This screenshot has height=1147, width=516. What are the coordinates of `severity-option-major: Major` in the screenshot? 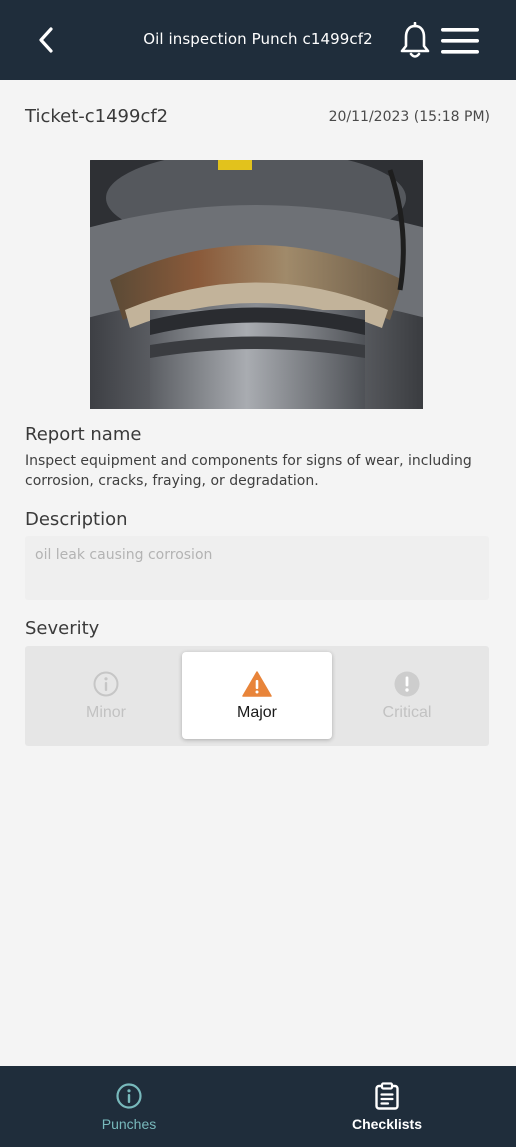 It's located at (257, 695).